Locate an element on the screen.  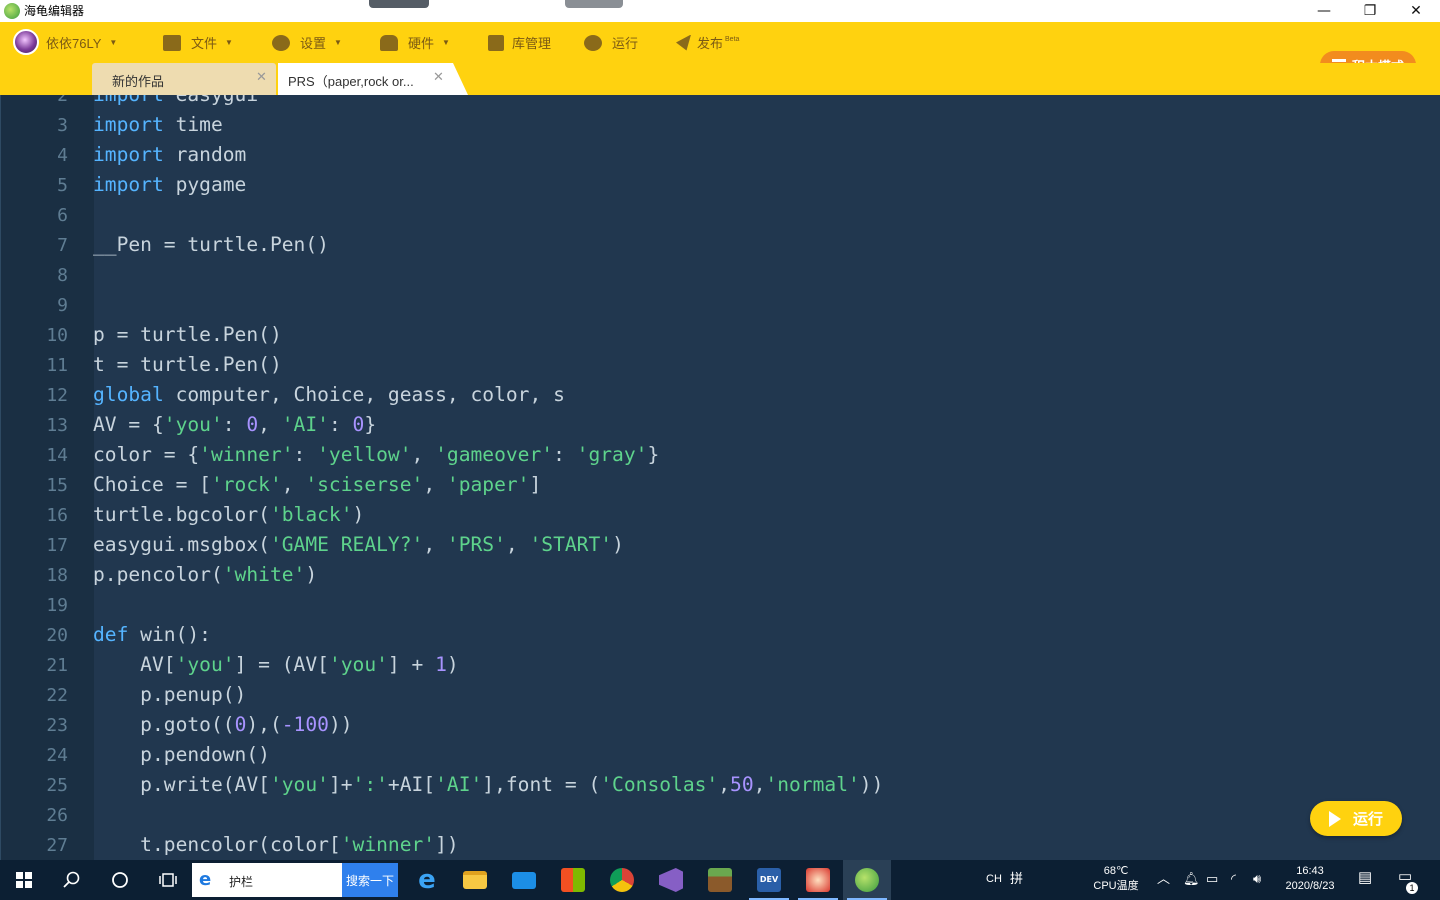
dev-cpp-icon: DEV is located at coordinates (769, 880).